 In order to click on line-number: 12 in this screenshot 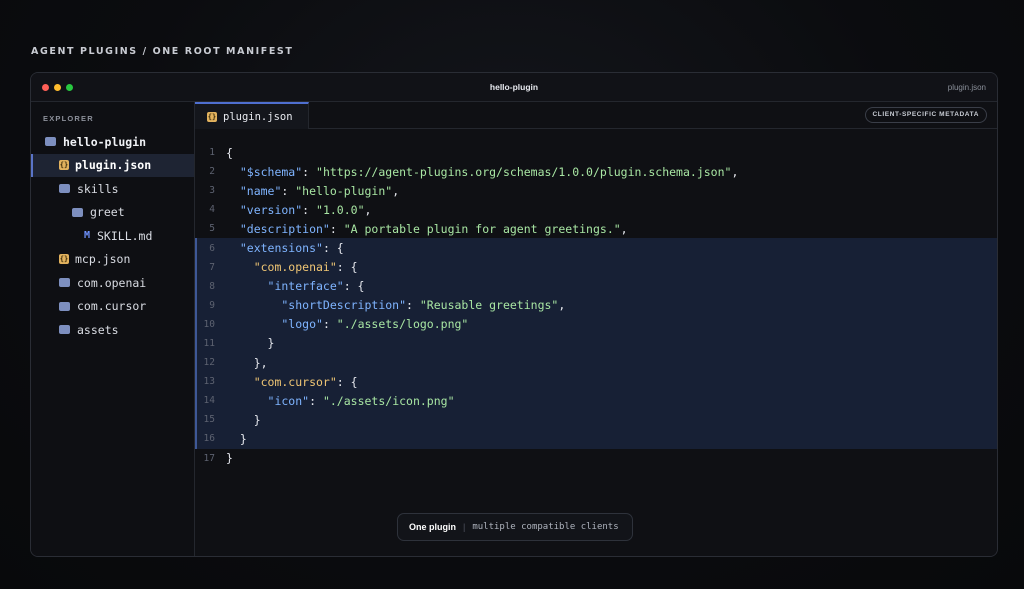, I will do `click(209, 363)`.